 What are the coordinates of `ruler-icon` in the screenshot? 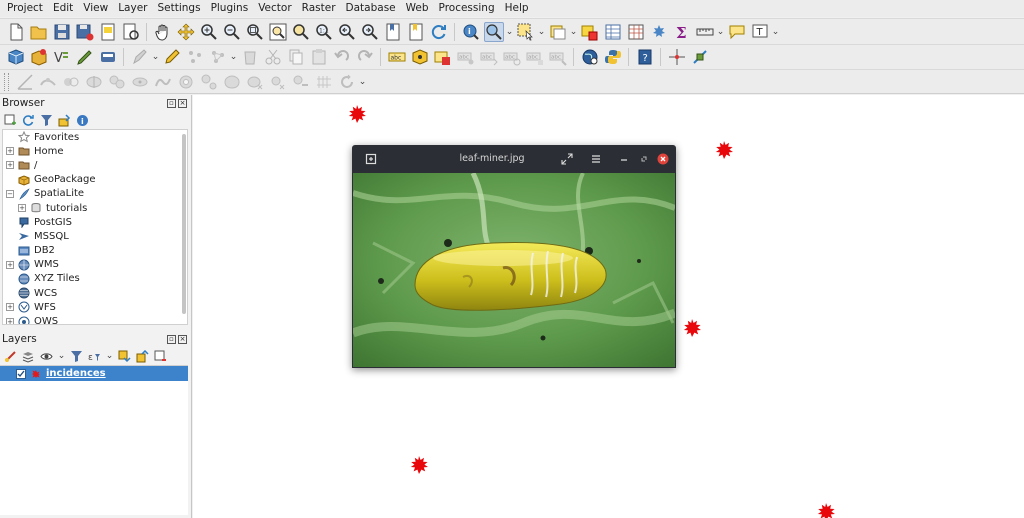 It's located at (705, 32).